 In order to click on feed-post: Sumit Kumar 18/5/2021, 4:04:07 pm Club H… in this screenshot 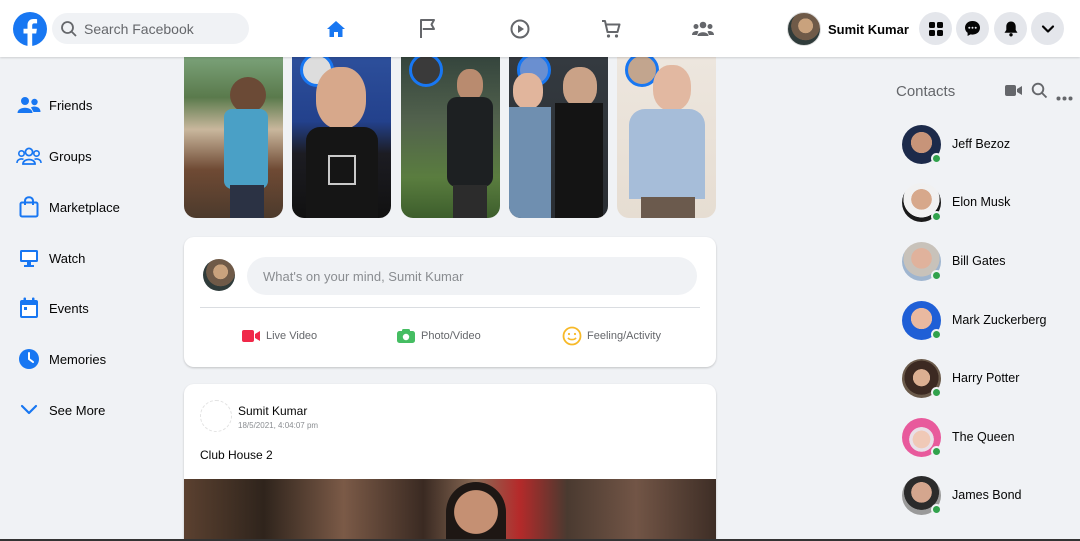, I will do `click(450, 462)`.